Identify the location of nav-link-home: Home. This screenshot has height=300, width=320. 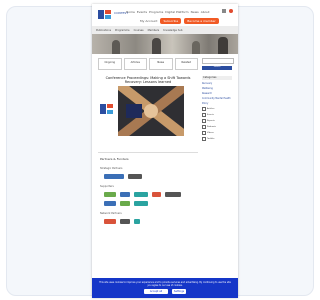
(130, 12).